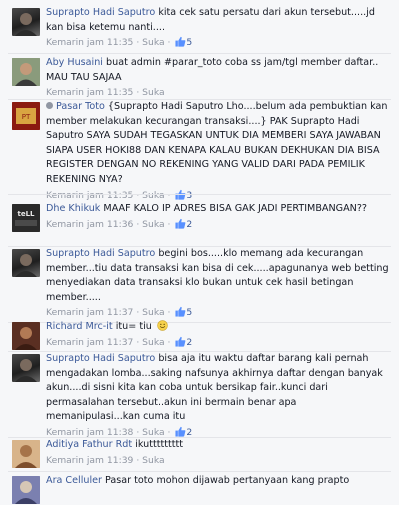  What do you see at coordinates (74, 62) in the screenshot?
I see `comment-author: Aby Husaini` at bounding box center [74, 62].